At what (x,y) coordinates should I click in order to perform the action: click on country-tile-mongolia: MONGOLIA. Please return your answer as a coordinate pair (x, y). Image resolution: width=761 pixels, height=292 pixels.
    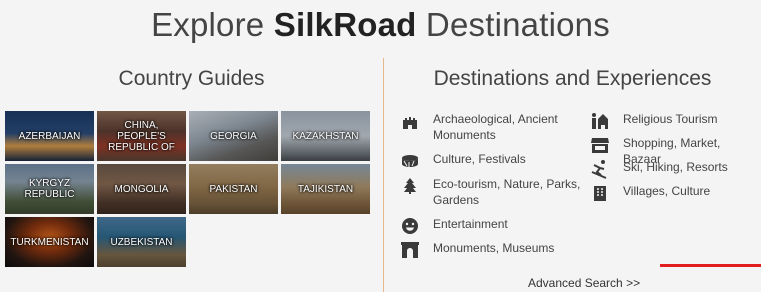
    Looking at the image, I should click on (141, 189).